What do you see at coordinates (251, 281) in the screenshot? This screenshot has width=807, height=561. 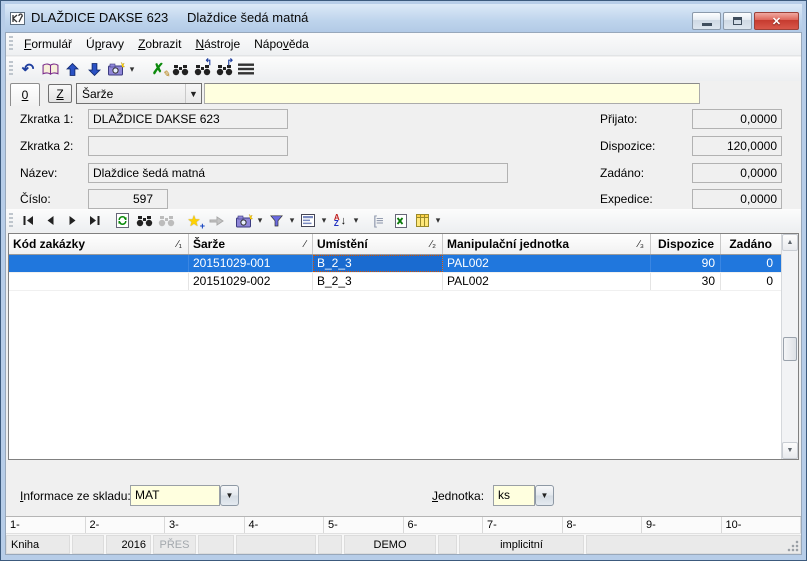 I see `cell-sarze: 20151029-002` at bounding box center [251, 281].